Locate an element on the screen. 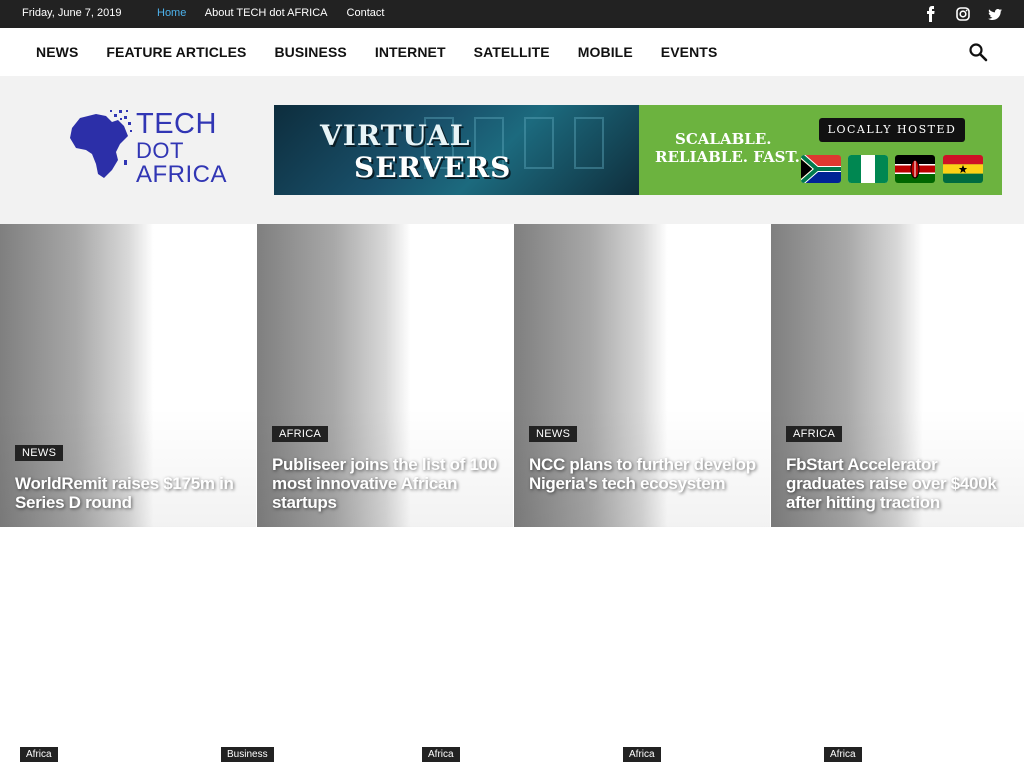 Image resolution: width=1024 pixels, height=768 pixels. top-links: Home About TECH dot AFRICA Contact is located at coordinates (278, 13).